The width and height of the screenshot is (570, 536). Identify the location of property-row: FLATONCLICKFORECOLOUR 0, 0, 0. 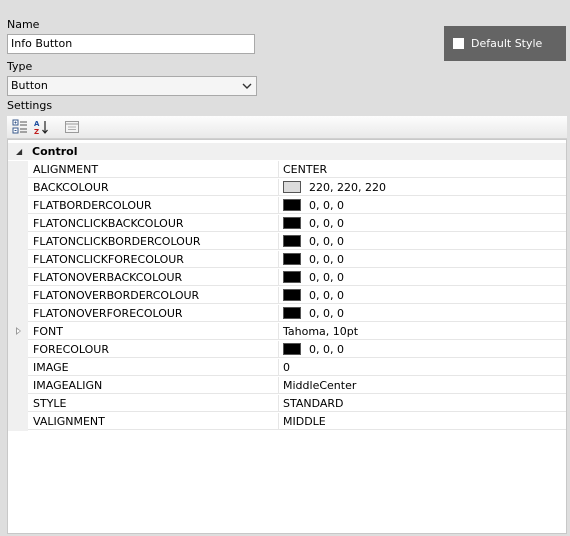
(287, 260).